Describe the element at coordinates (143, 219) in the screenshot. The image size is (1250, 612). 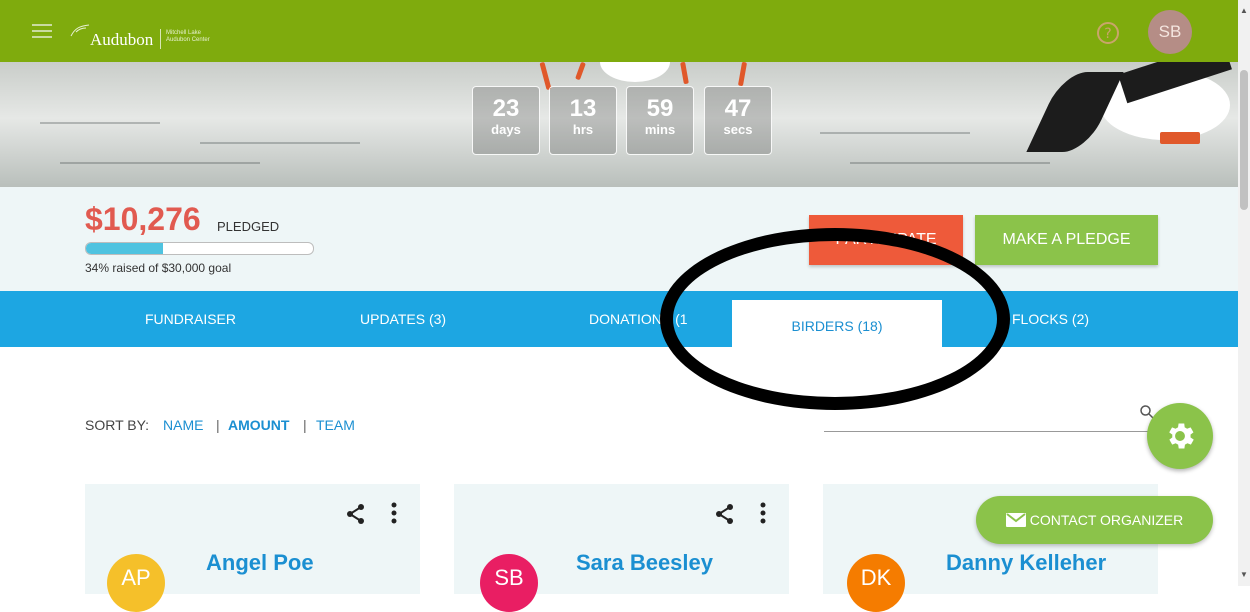
I see `pledged-amount: $10,276` at that location.